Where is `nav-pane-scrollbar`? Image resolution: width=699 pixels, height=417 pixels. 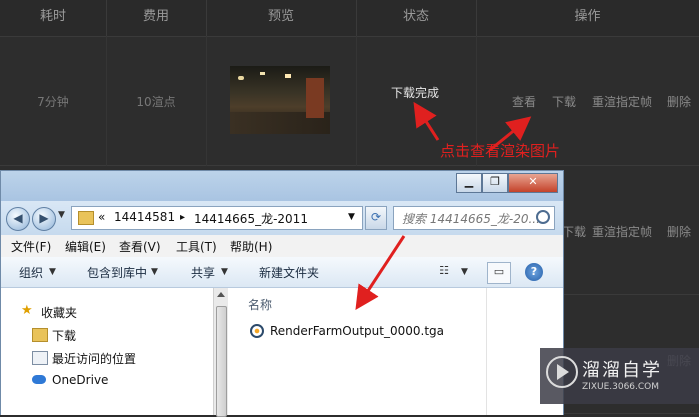
nav-pane-scrollbar is located at coordinates (220, 352).